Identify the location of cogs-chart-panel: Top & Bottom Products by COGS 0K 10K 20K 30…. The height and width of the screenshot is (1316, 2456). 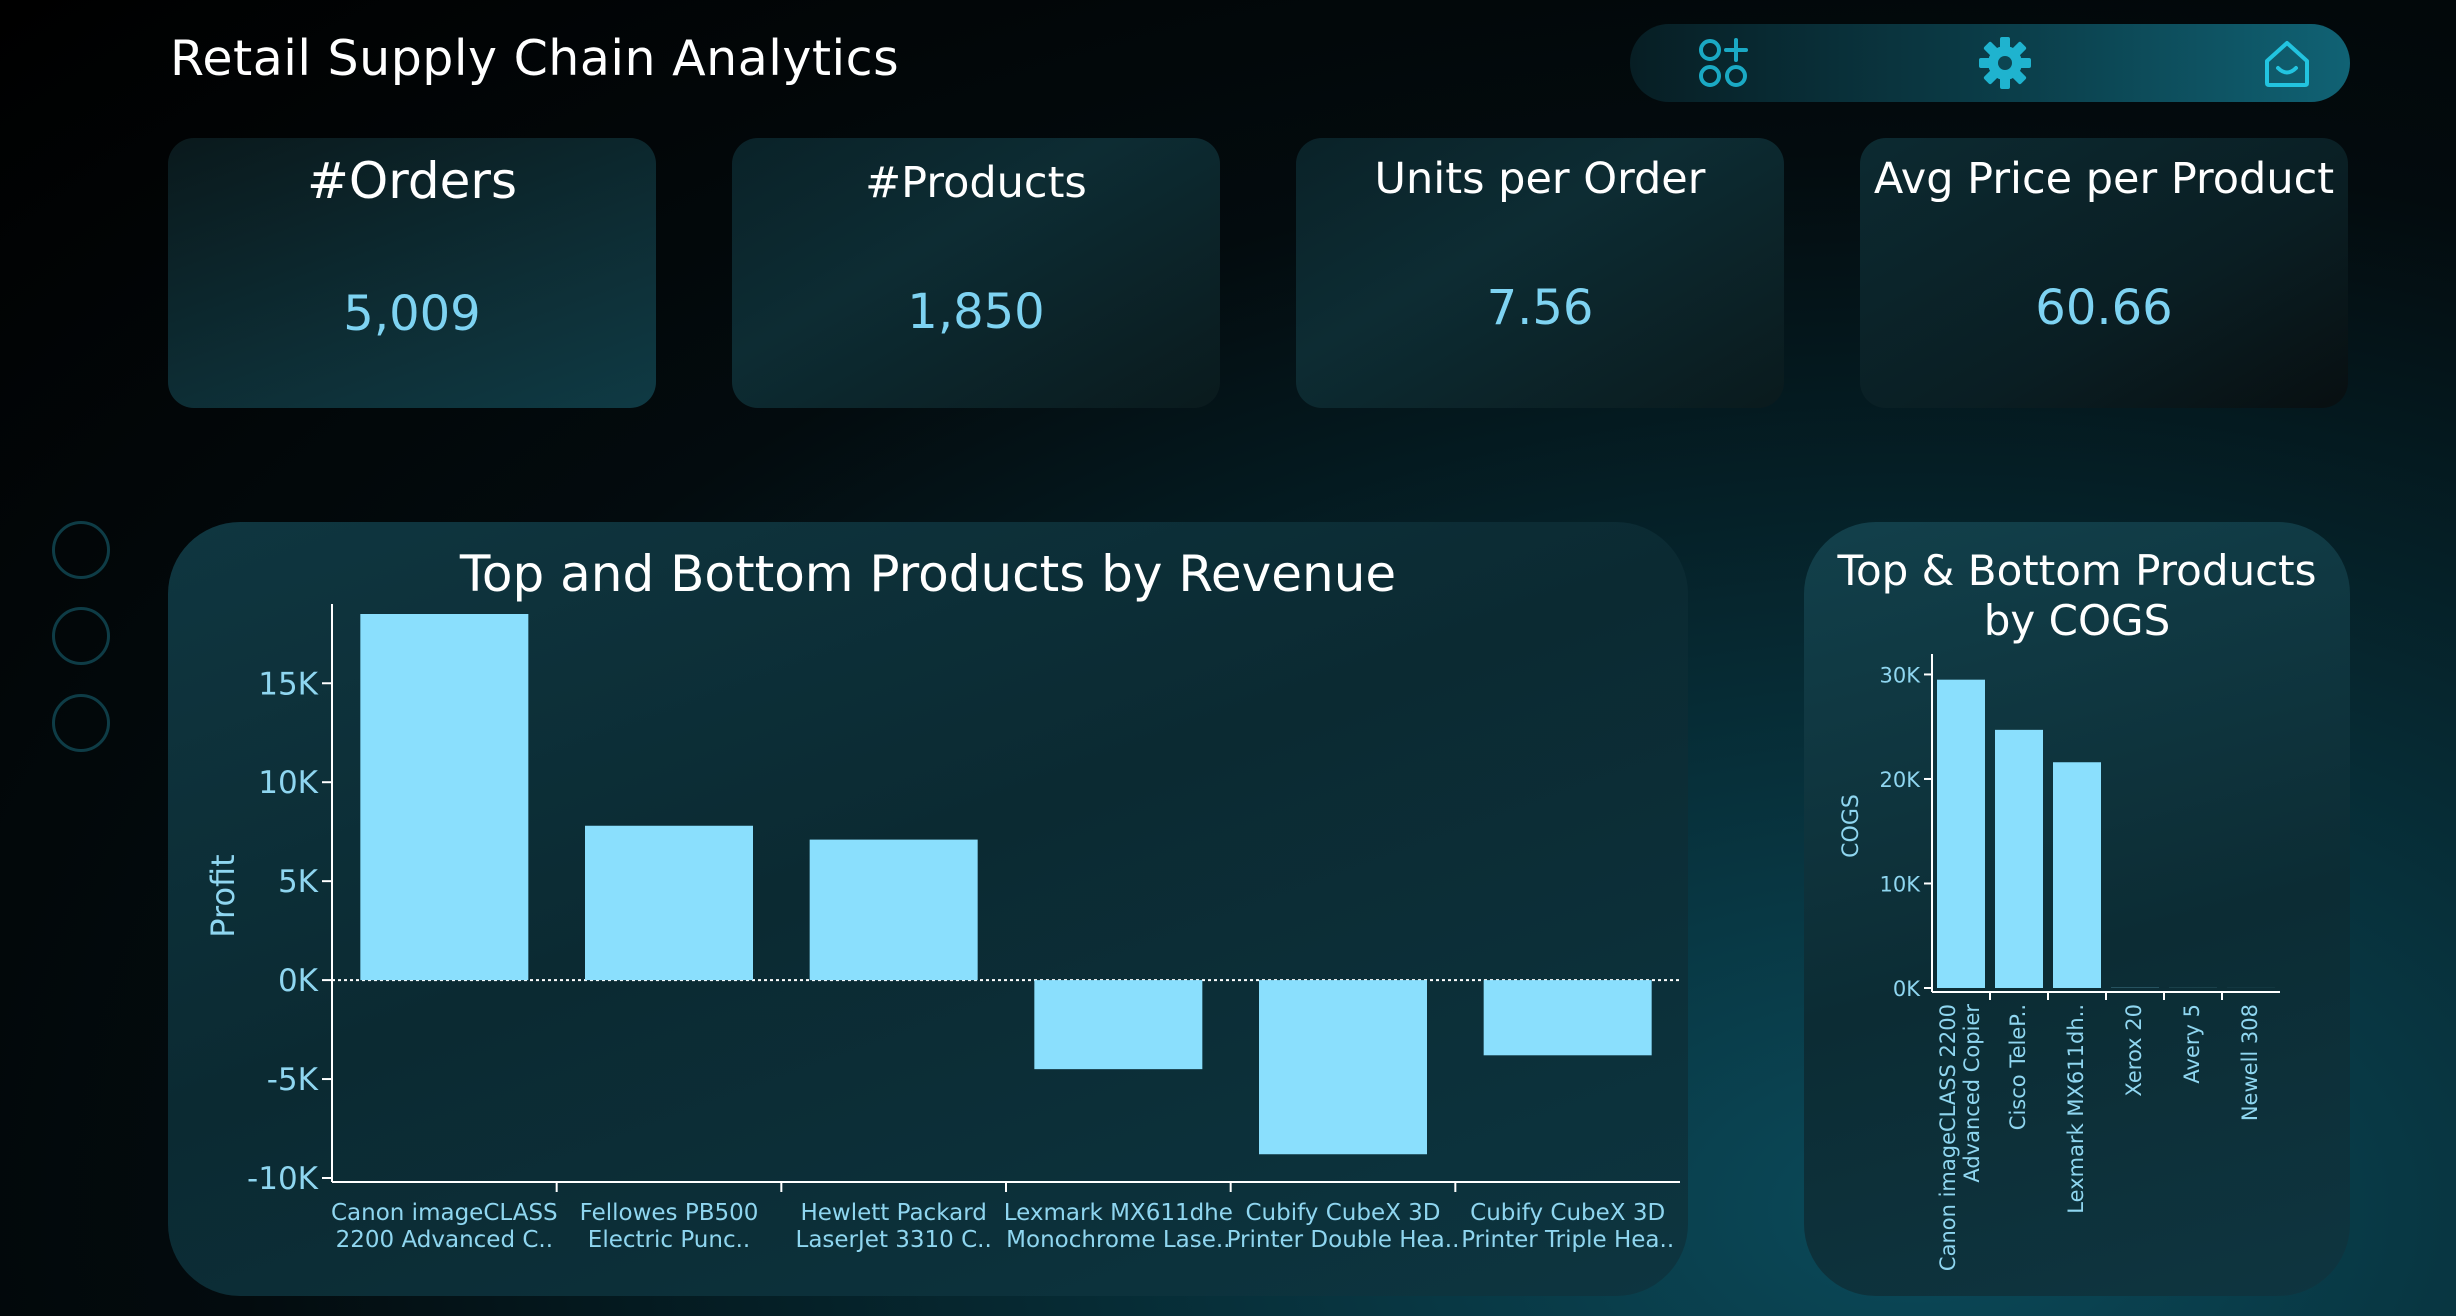
(2077, 909).